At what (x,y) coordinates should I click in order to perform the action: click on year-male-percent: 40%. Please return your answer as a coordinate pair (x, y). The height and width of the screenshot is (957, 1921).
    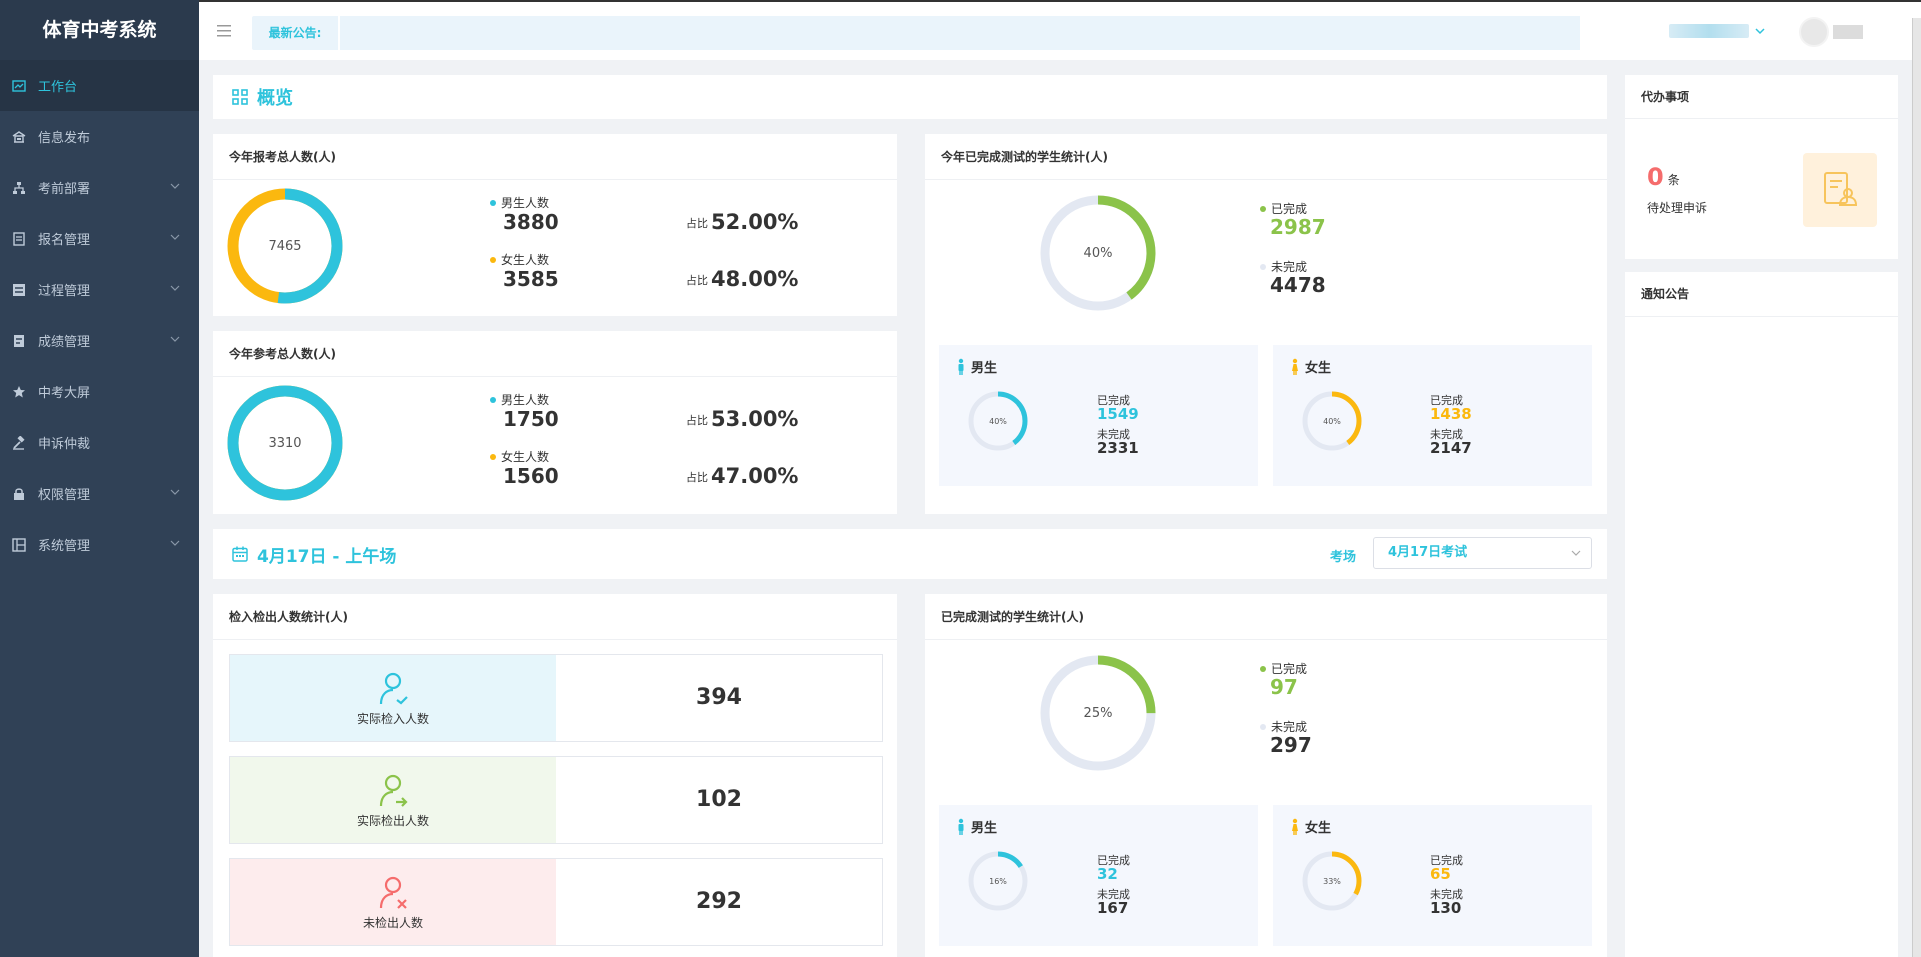
    Looking at the image, I should click on (998, 421).